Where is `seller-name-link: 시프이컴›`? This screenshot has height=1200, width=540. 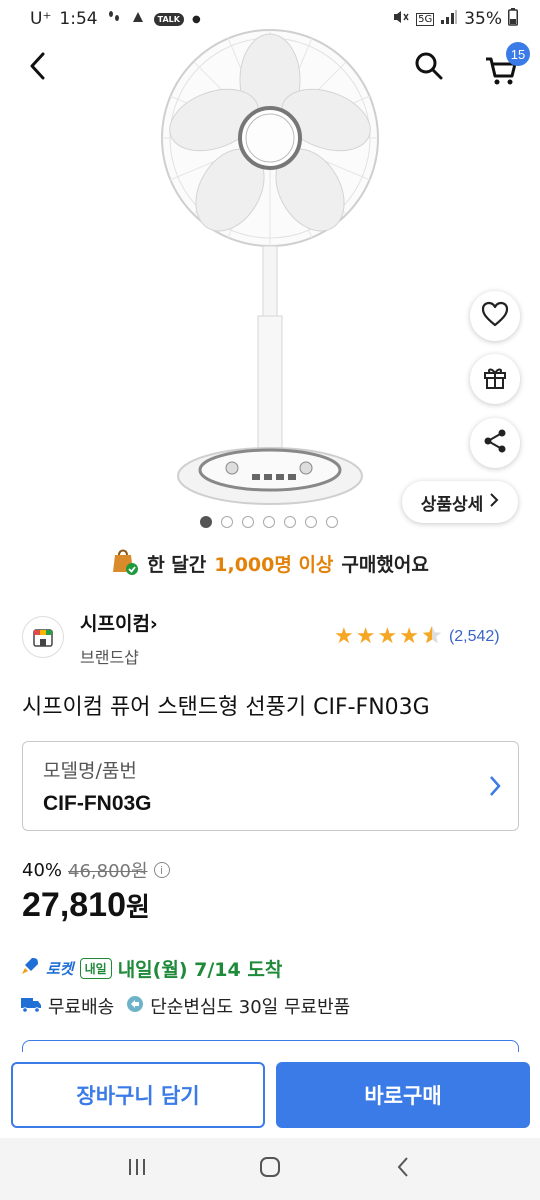 seller-name-link: 시프이컴› is located at coordinates (119, 622).